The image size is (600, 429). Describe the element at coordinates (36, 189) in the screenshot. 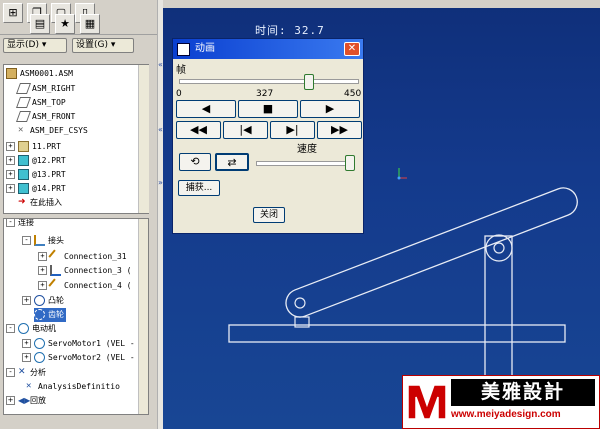

I see `tree-item-part: + @14.PRT` at that location.